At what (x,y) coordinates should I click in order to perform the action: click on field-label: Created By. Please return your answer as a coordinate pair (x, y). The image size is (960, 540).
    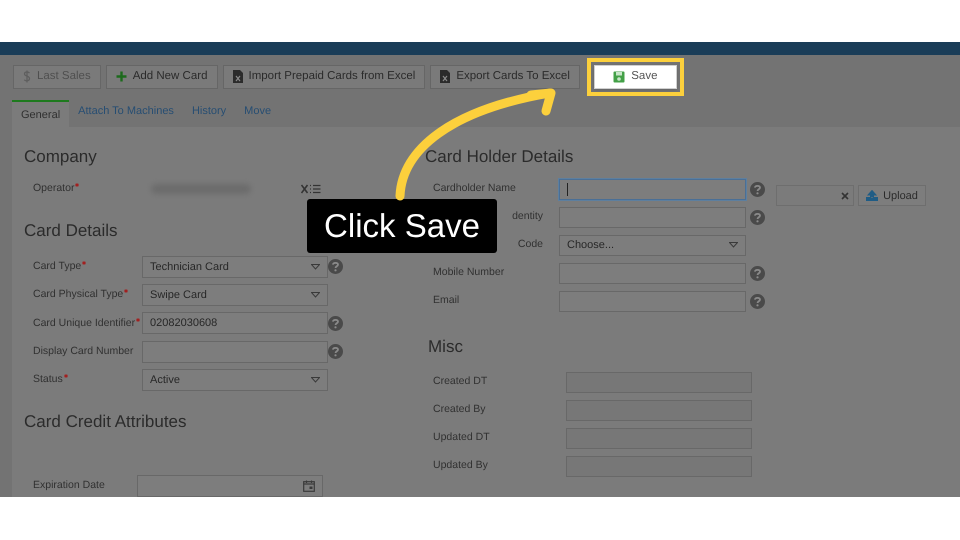
    Looking at the image, I should click on (459, 410).